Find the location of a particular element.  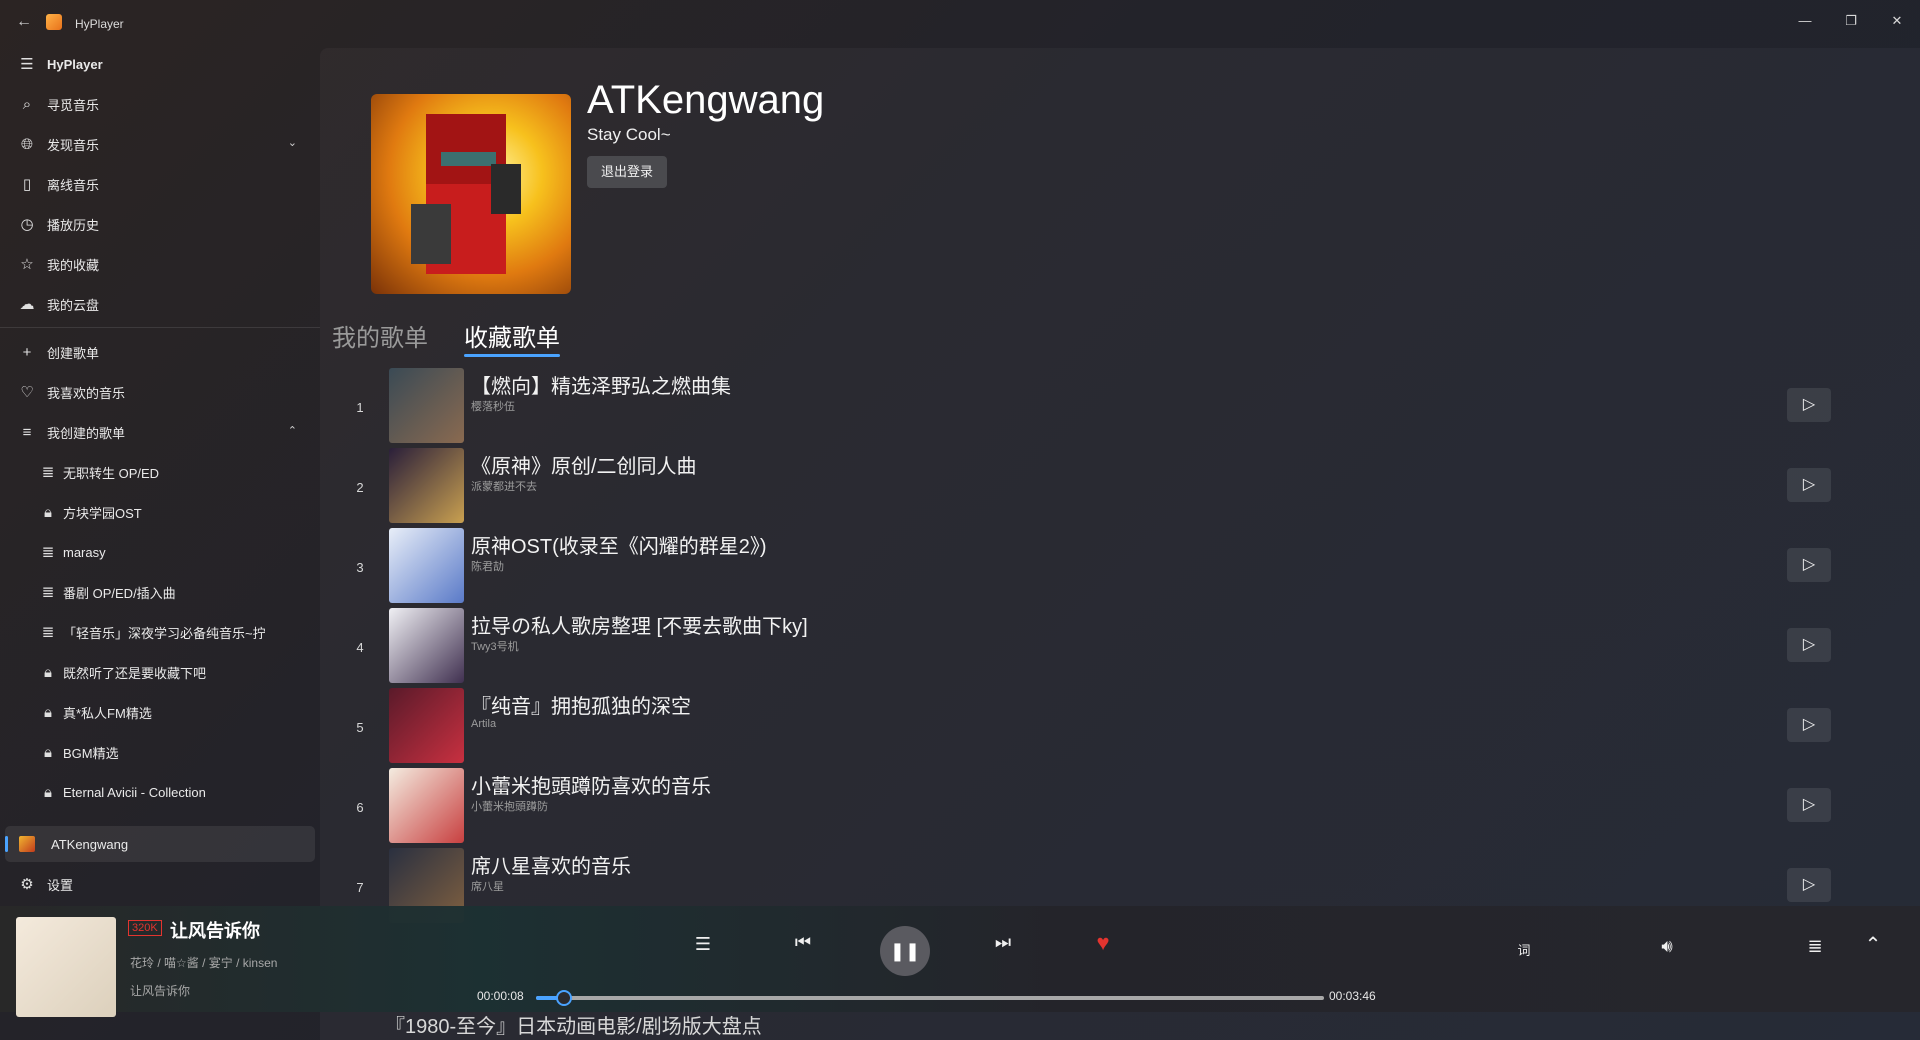

sidebar-playlist-item: ≣ 「轻音乐」深夜学习必备纯音乐~拧 is located at coordinates (160, 632).